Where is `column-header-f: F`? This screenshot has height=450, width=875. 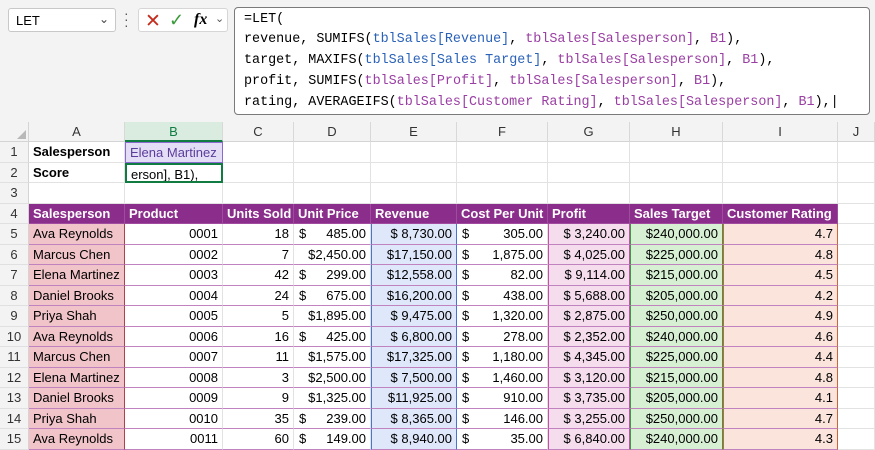
column-header-f: F is located at coordinates (502, 132).